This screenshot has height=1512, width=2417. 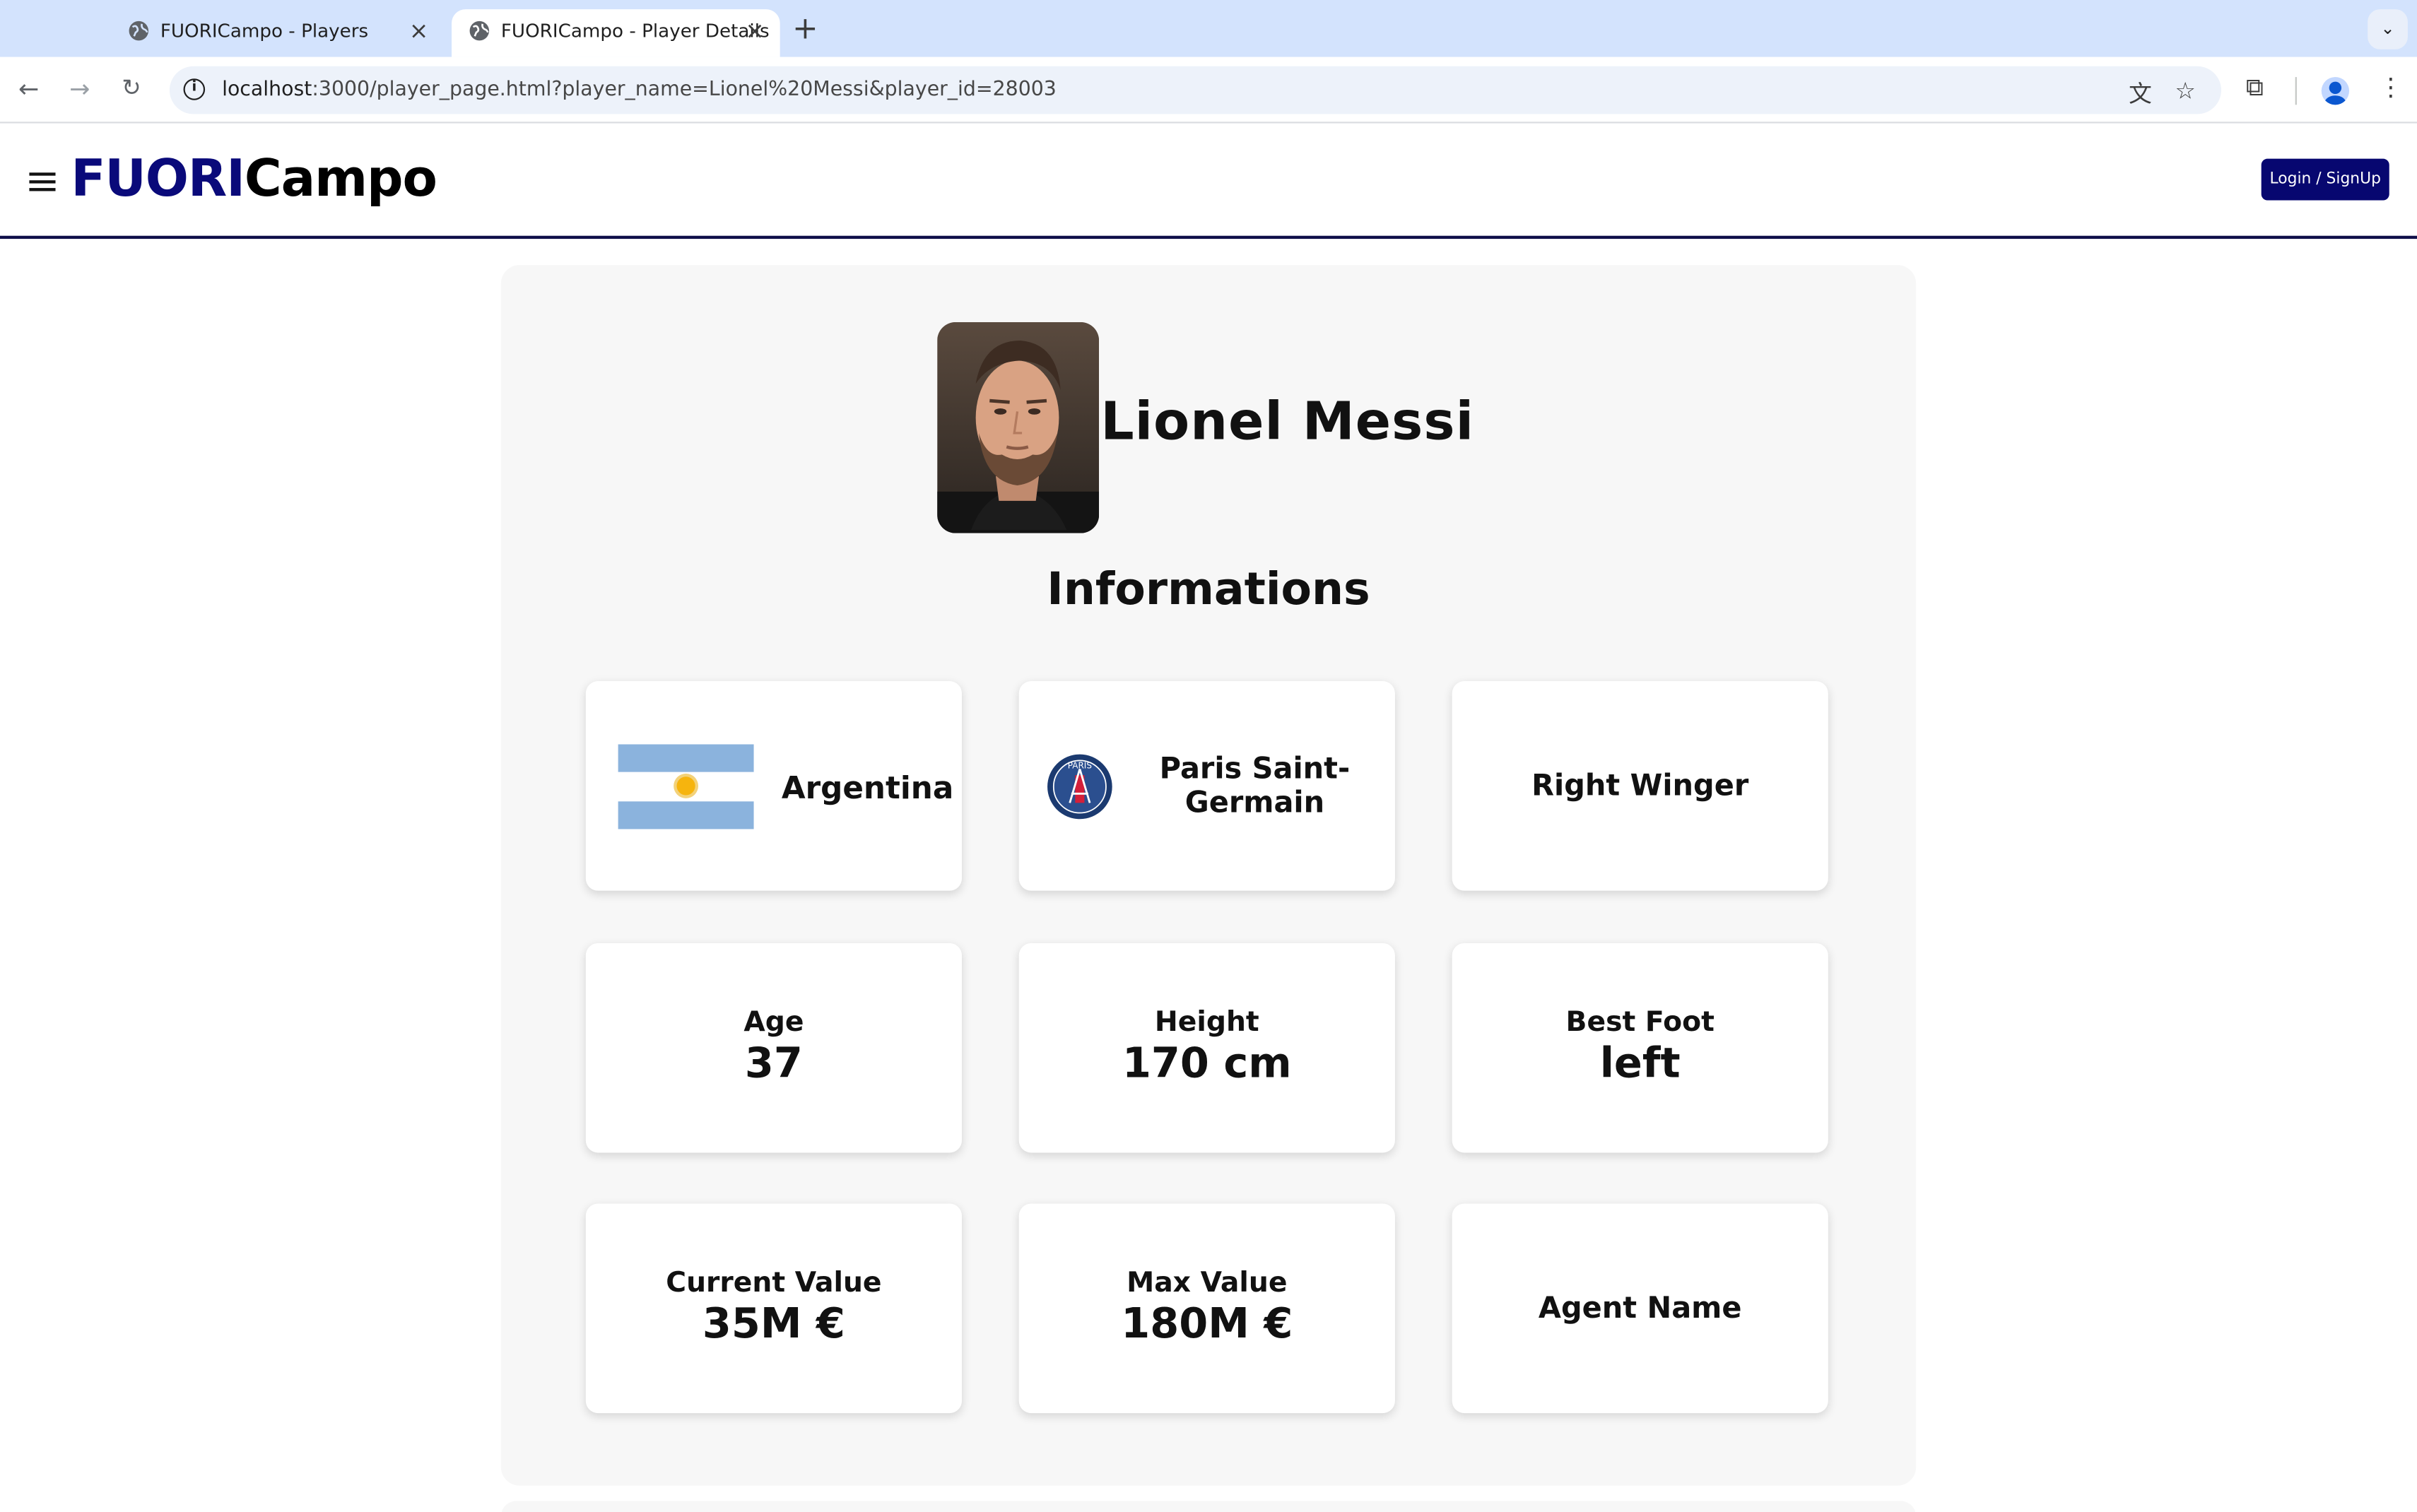 I want to click on stat-label: Best Foot, so click(x=1640, y=1022).